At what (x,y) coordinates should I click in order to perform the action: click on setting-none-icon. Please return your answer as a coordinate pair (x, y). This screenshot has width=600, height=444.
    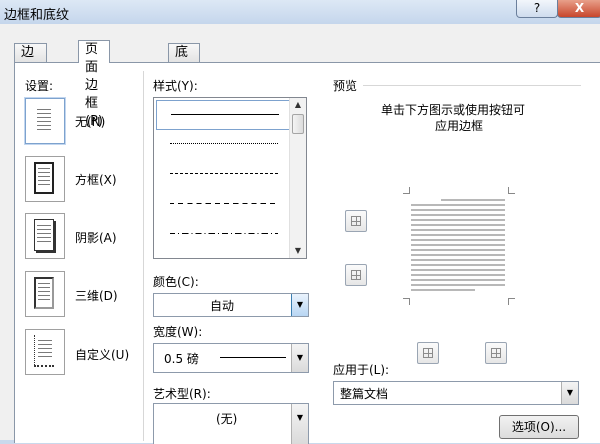
    Looking at the image, I should click on (45, 121).